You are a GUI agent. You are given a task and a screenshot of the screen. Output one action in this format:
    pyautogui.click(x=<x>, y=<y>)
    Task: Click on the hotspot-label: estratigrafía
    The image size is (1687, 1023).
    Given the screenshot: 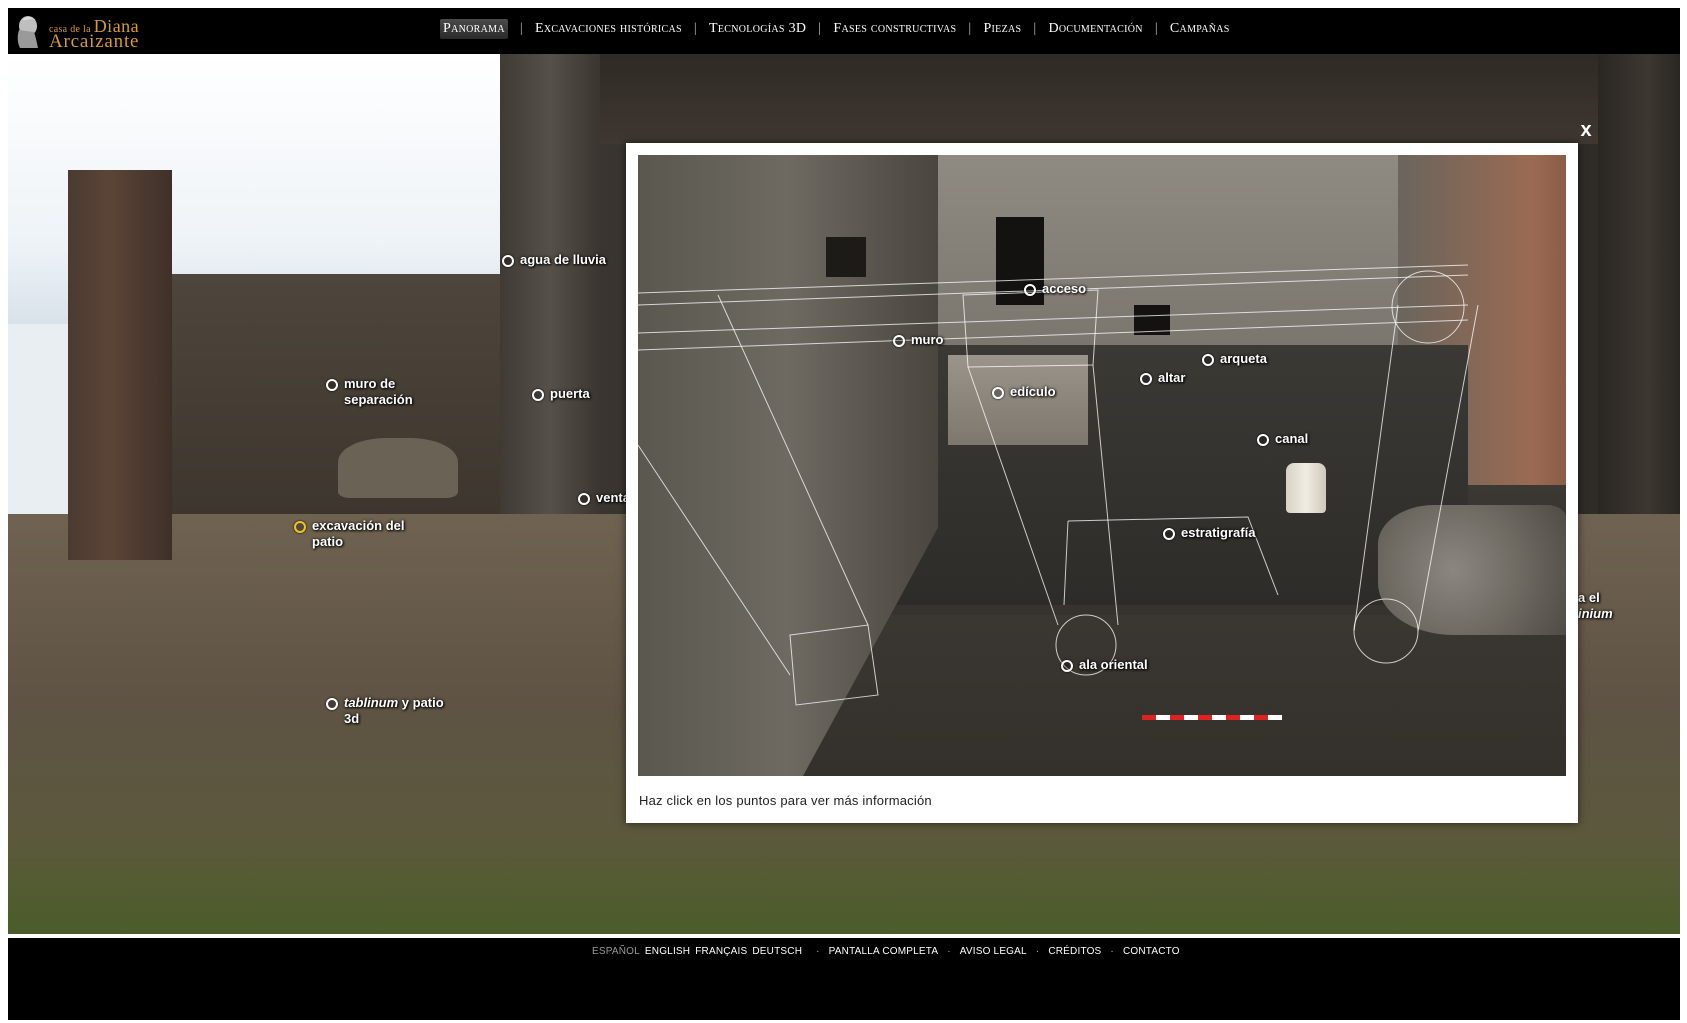 What is the action you would take?
    pyautogui.click(x=1218, y=532)
    